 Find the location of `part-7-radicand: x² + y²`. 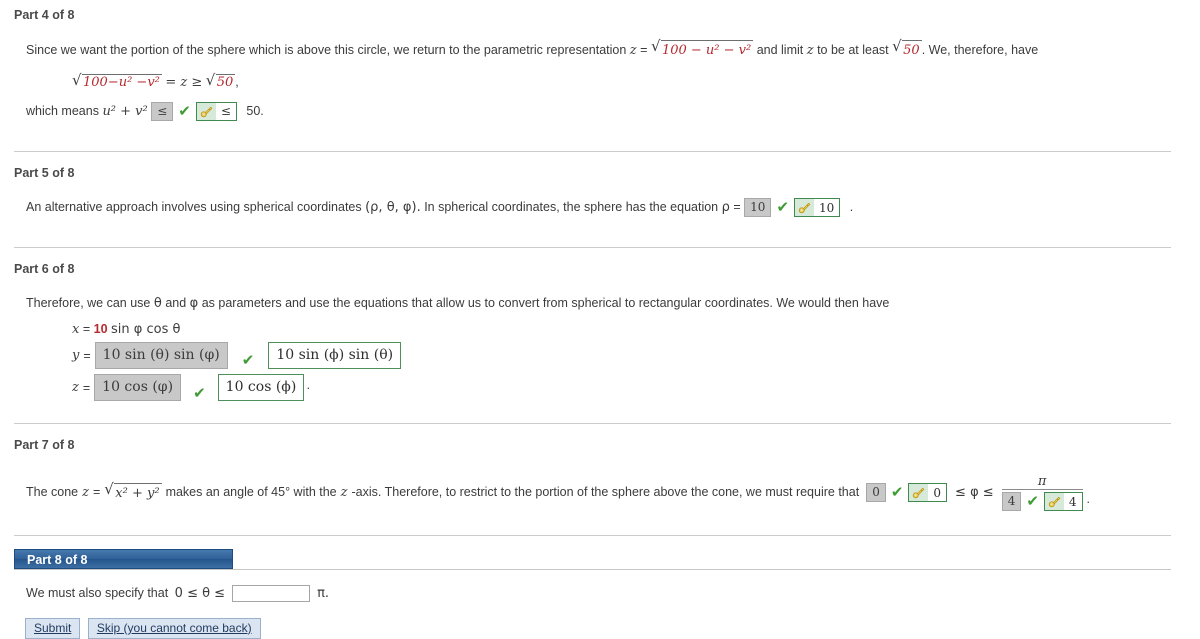

part-7-radicand: x² + y² is located at coordinates (138, 493).